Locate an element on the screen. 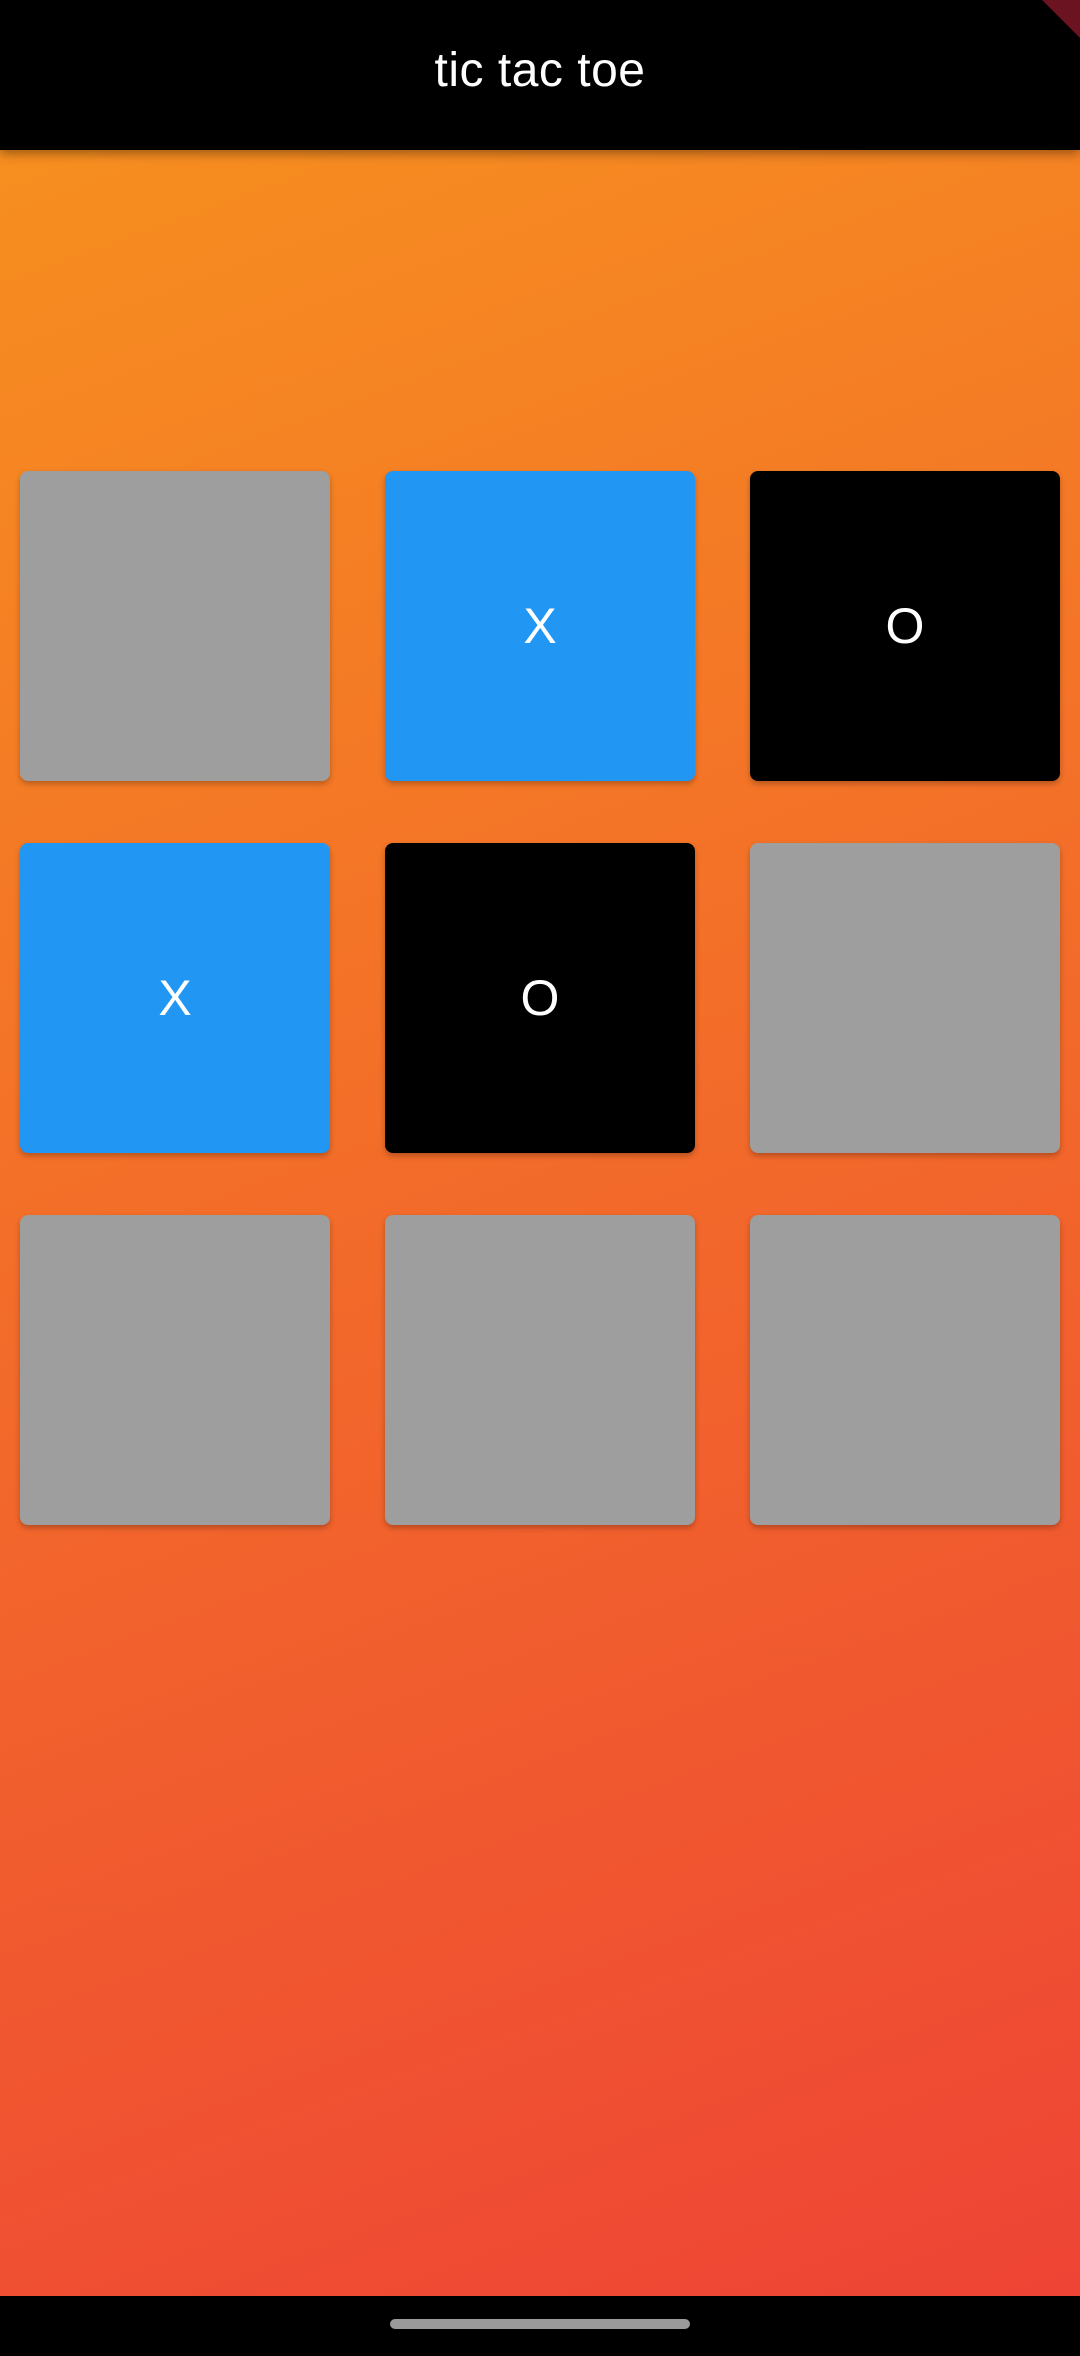  board-cell-3: X is located at coordinates (175, 998).